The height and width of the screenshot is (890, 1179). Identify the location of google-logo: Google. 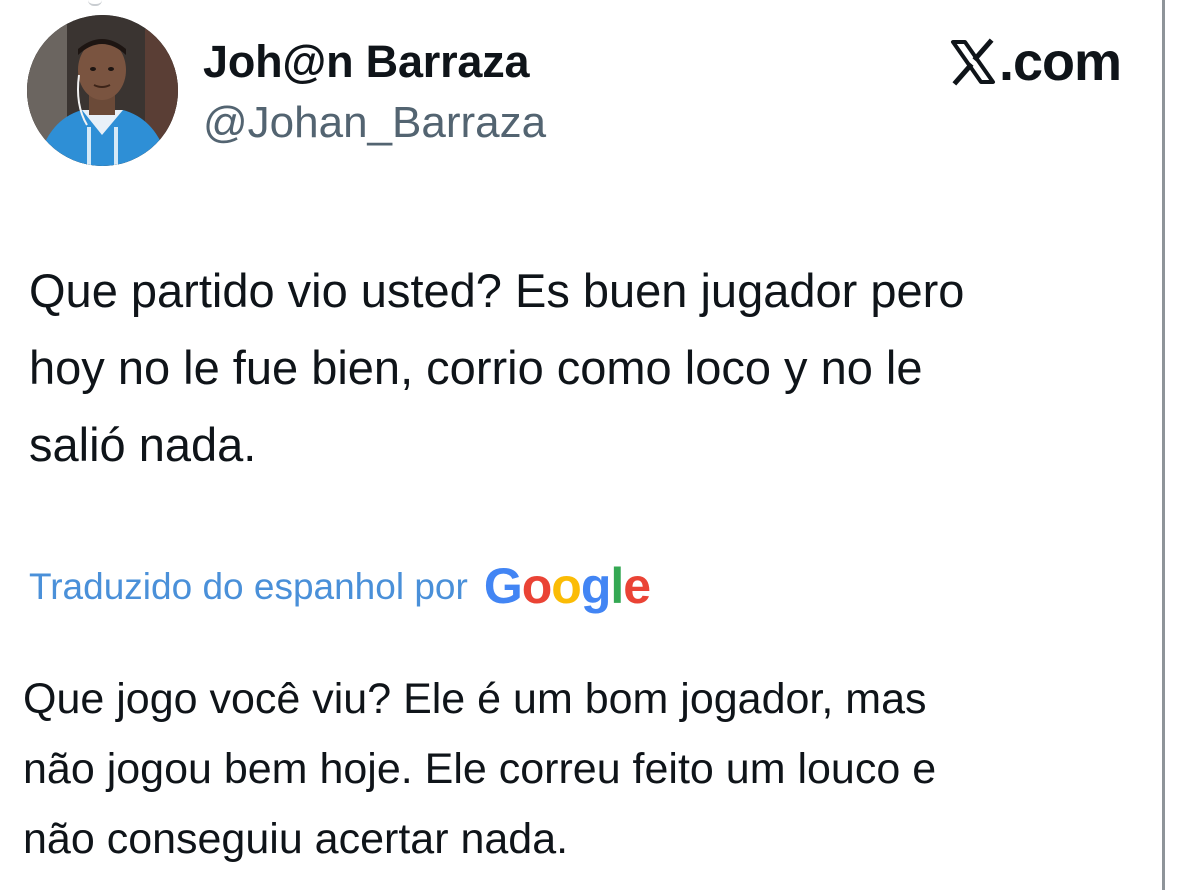
(567, 586).